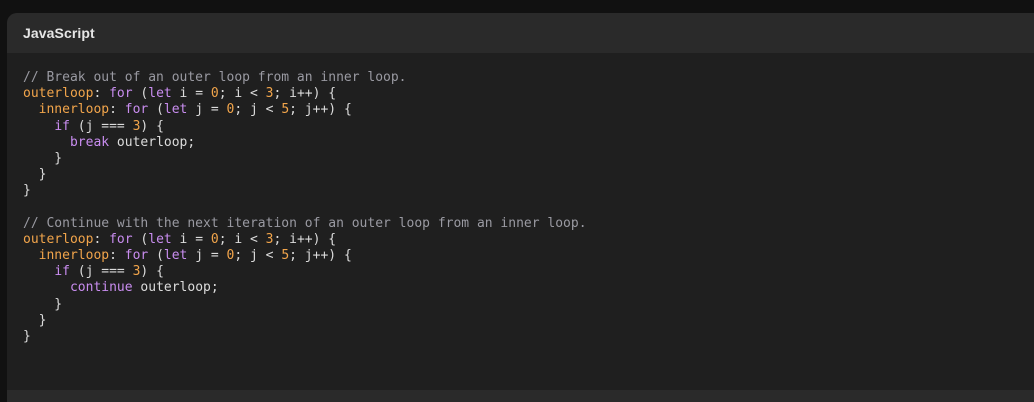 Image resolution: width=1034 pixels, height=402 pixels. I want to click on code-line: break outerloop;, so click(528, 143).